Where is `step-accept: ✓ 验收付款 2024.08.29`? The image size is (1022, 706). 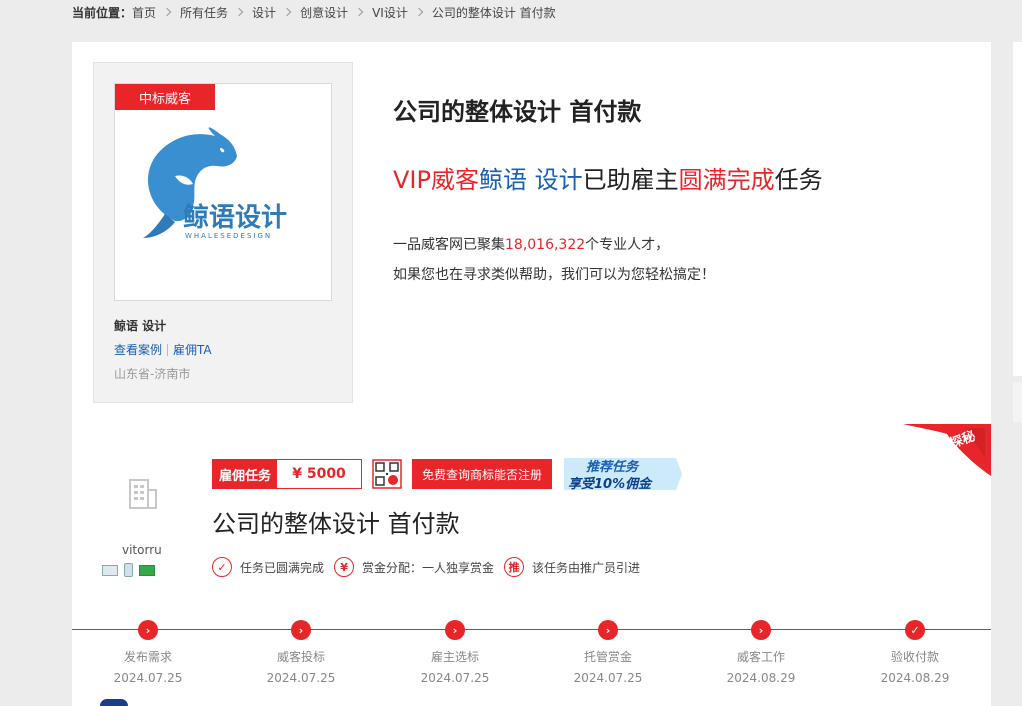 step-accept: ✓ 验收付款 2024.08.29 is located at coordinates (915, 652).